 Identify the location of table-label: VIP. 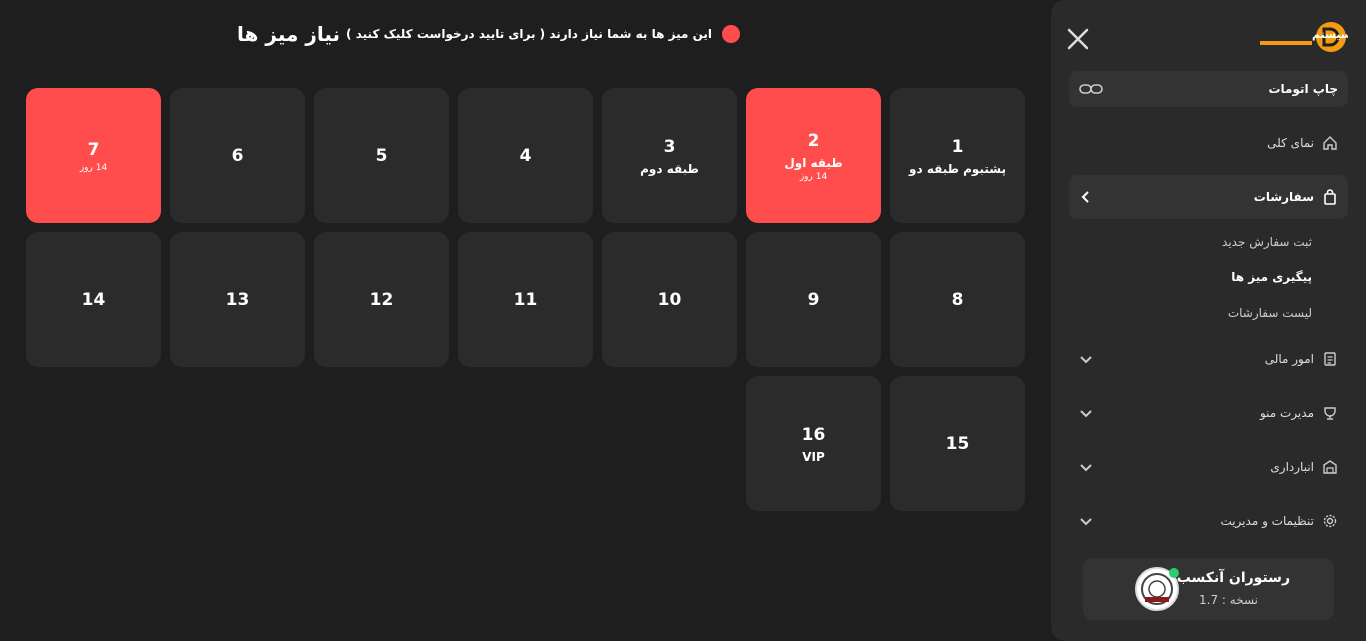
(813, 456).